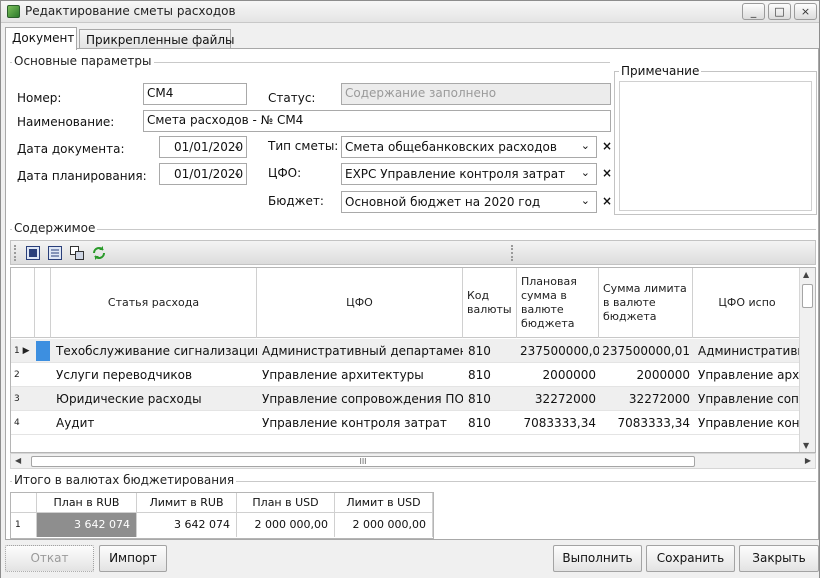  Describe the element at coordinates (43, 303) in the screenshot. I see `grid-header-marker` at that location.